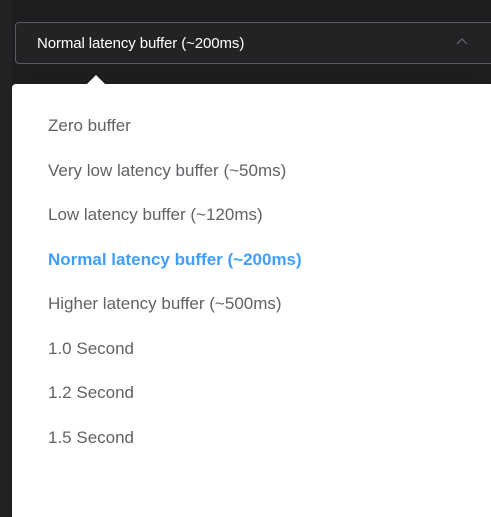 This screenshot has width=491, height=517. I want to click on option-1-0-second: 1.0 Second, so click(251, 349).